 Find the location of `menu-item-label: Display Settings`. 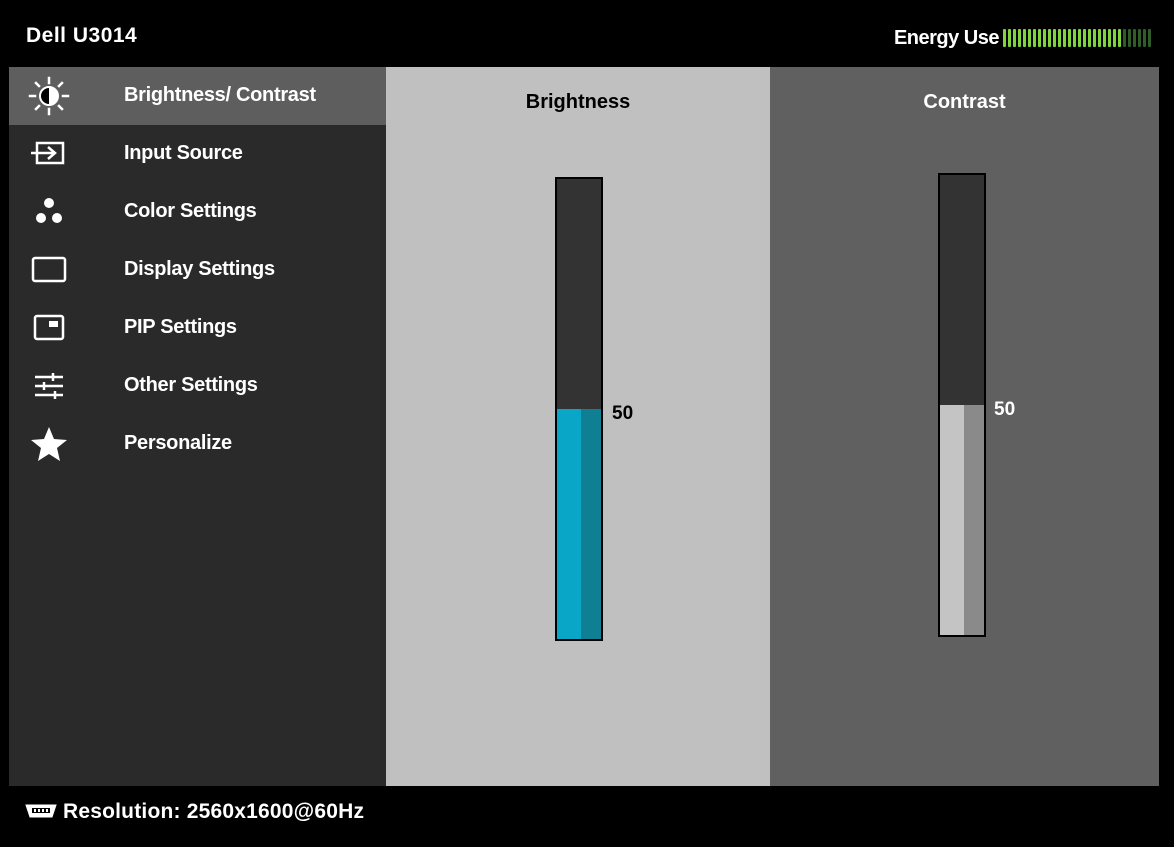

menu-item-label: Display Settings is located at coordinates (199, 269).